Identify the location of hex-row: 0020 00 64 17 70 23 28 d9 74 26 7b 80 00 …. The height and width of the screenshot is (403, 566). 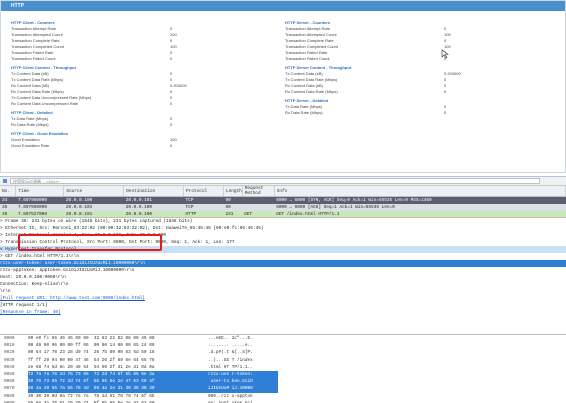
(283, 352).